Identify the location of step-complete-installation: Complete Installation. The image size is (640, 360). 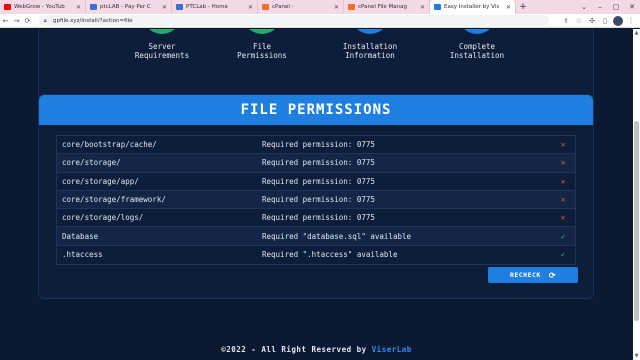
(477, 51).